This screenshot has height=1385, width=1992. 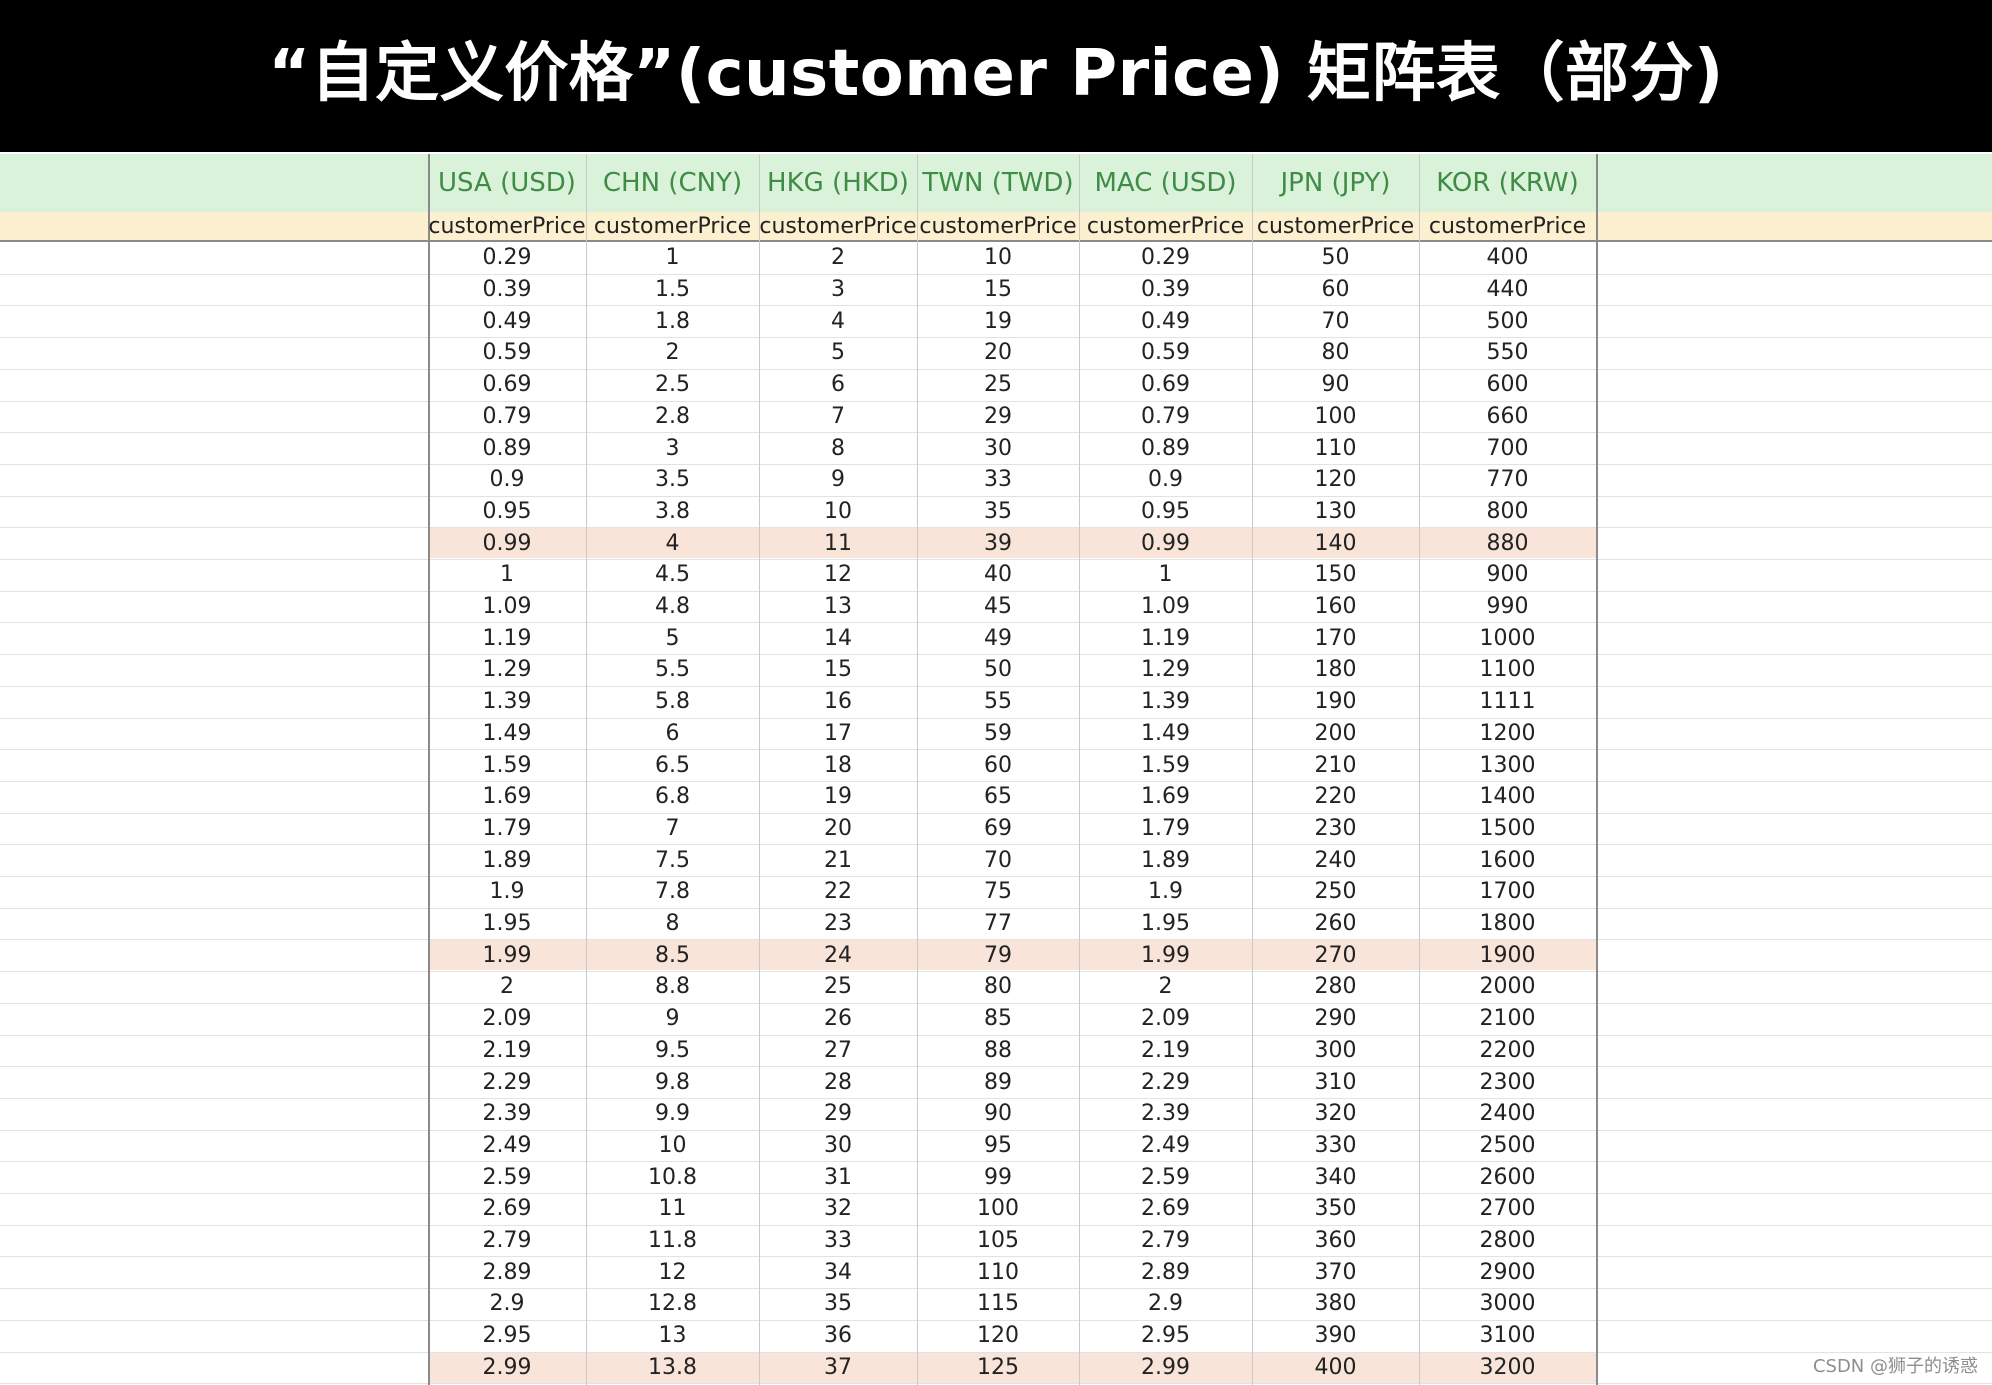 I want to click on table-cell: 5.8, so click(x=672, y=702).